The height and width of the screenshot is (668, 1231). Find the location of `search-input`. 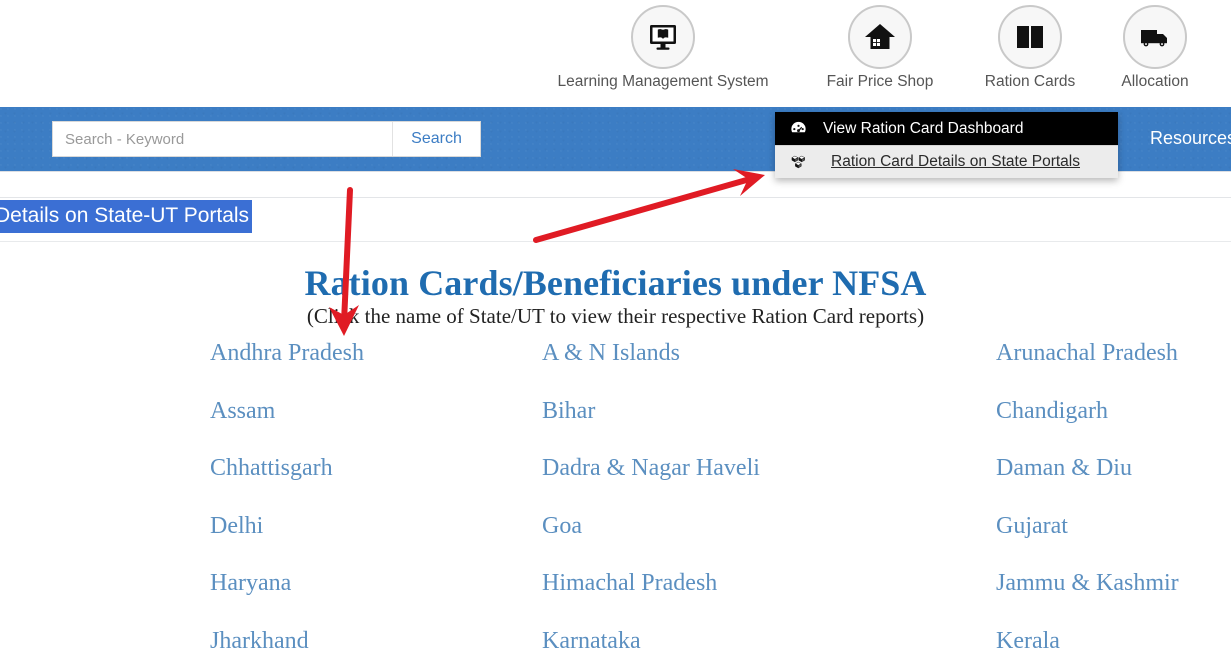

search-input is located at coordinates (222, 139).